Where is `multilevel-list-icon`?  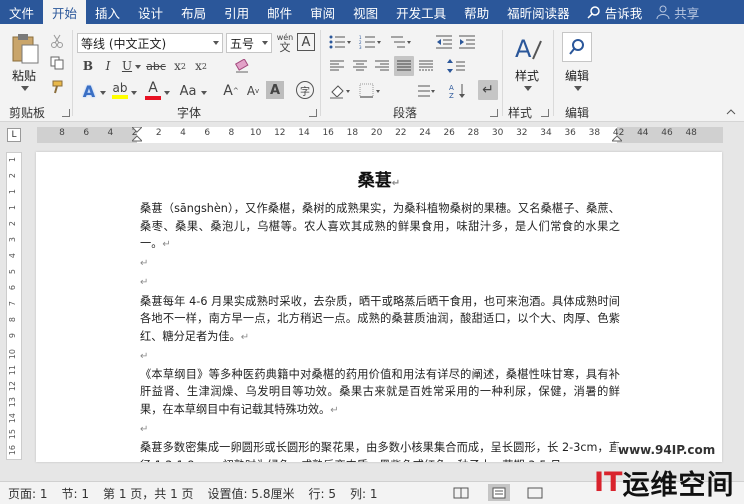 multilevel-list-icon is located at coordinates (400, 42).